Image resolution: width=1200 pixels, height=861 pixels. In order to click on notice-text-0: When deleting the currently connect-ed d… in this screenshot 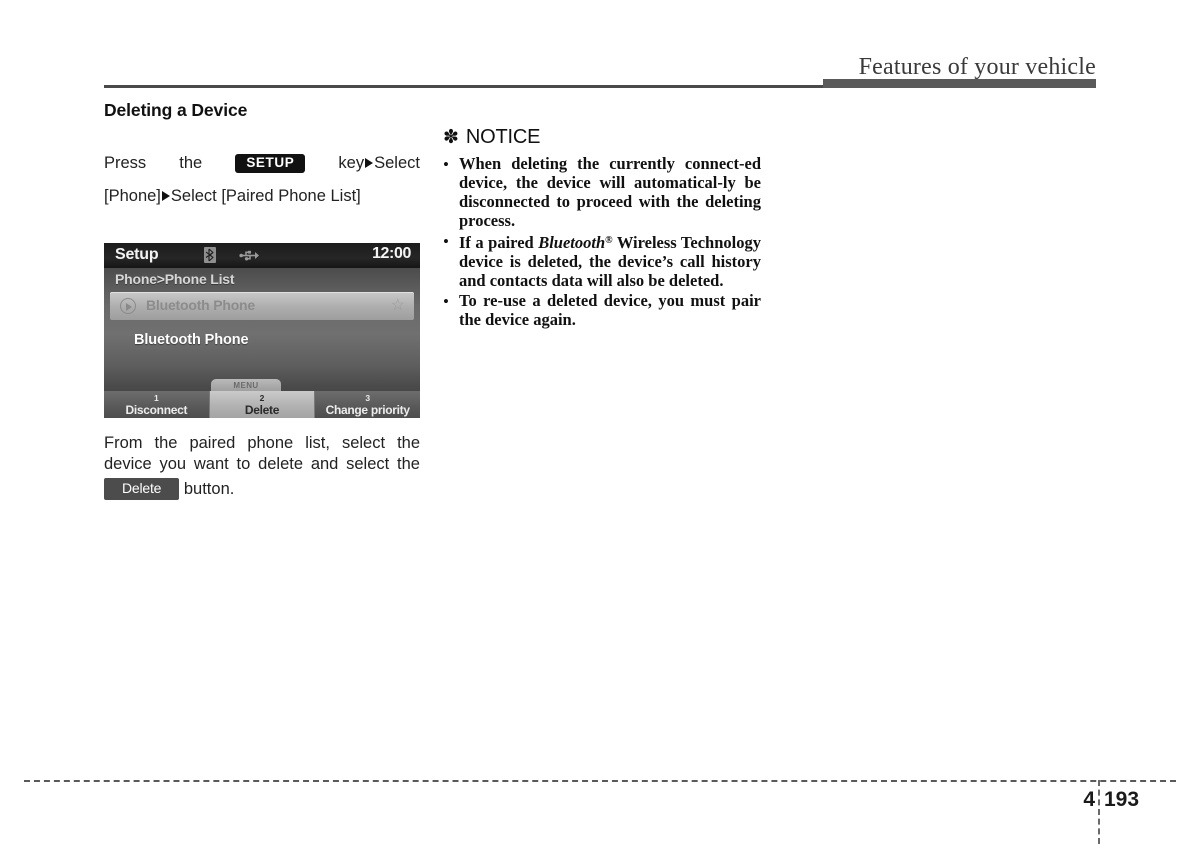, I will do `click(610, 192)`.